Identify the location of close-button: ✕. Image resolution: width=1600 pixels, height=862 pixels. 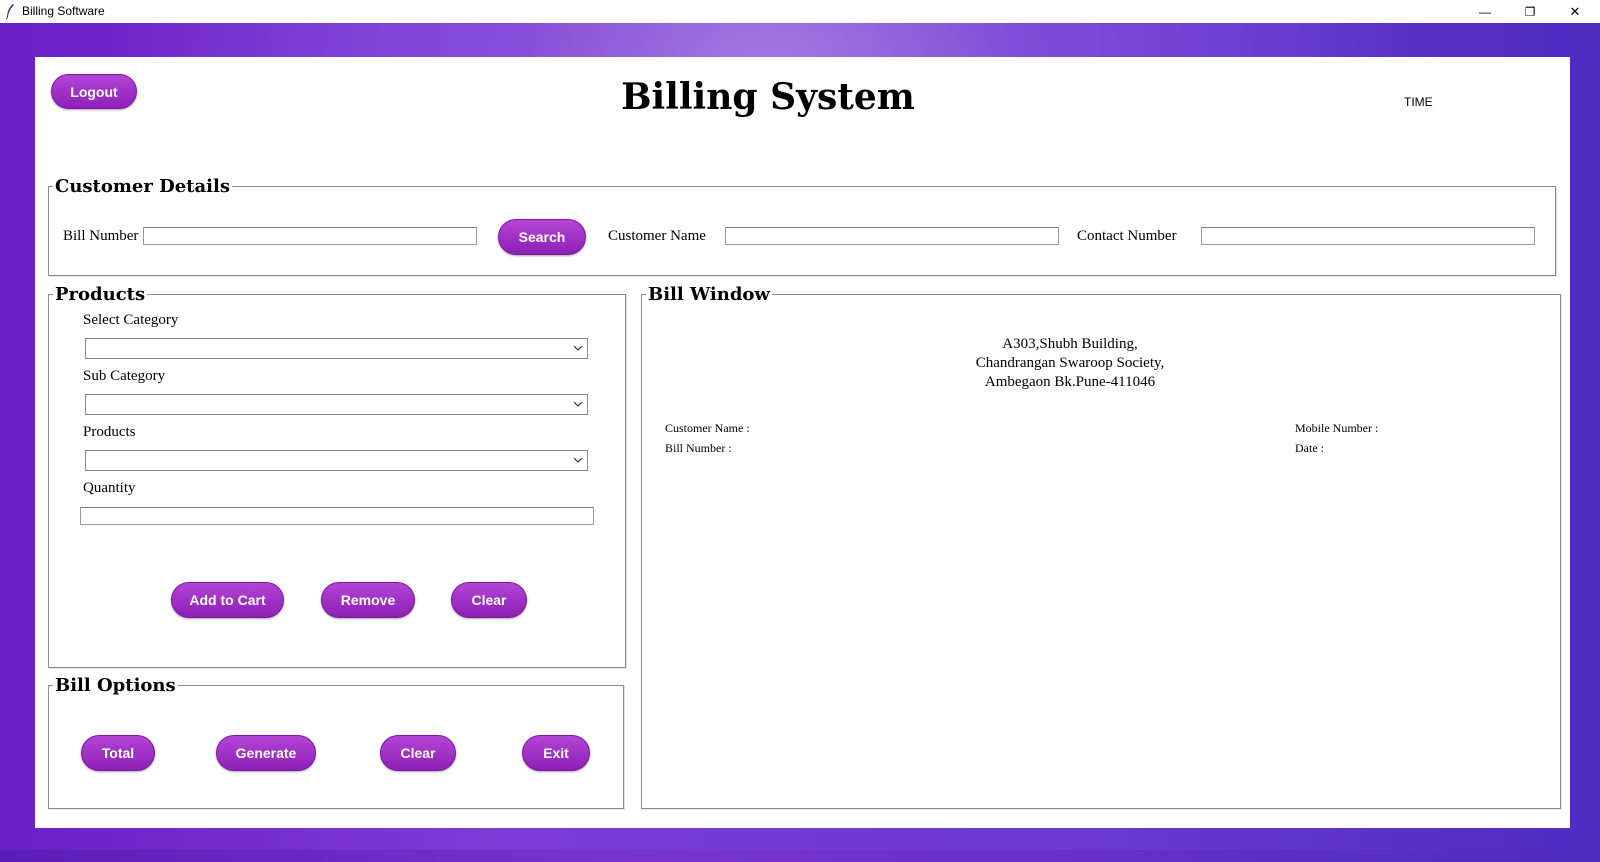
(1575, 11).